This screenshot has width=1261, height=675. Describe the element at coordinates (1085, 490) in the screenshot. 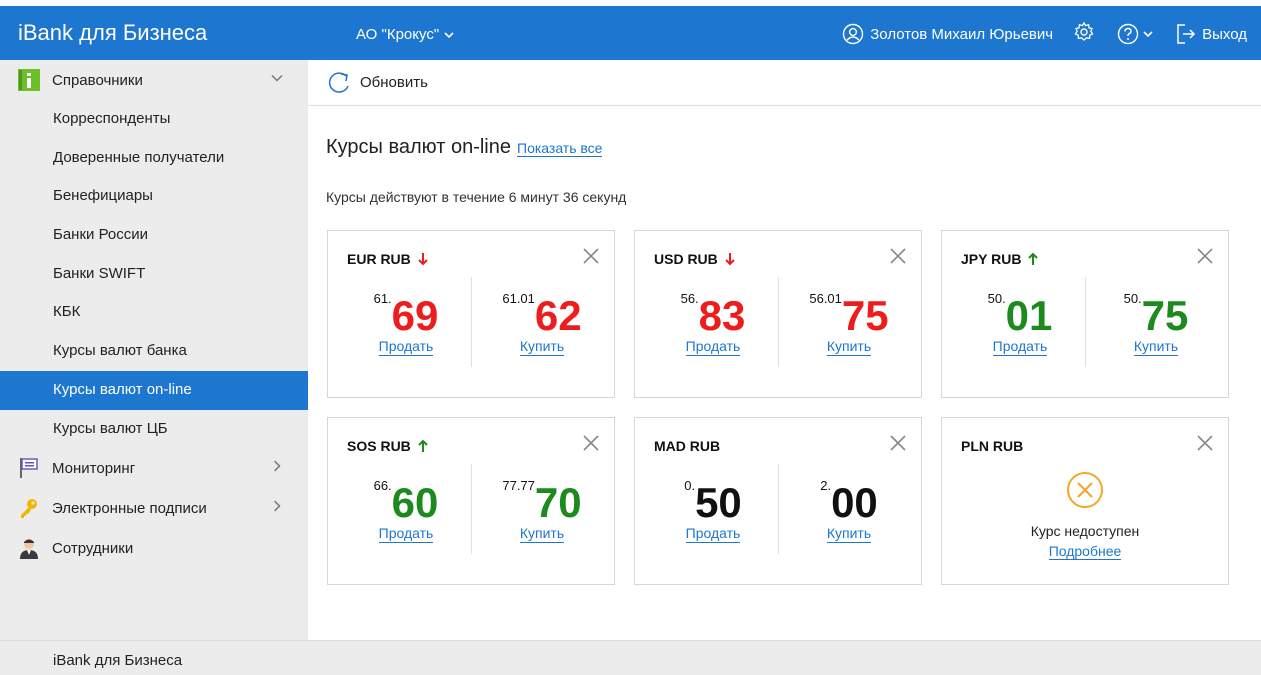

I see `unavailable-icon` at that location.